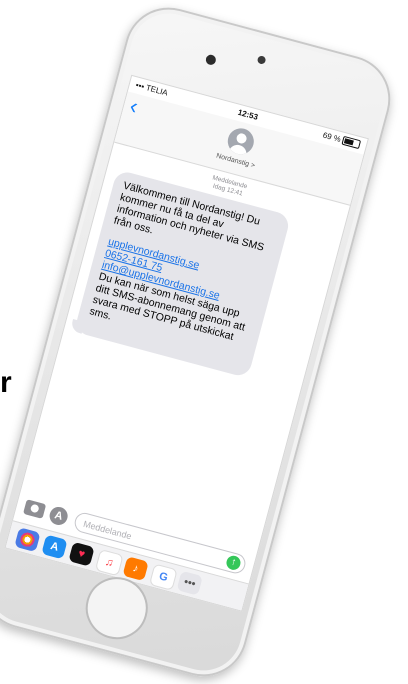 The height and width of the screenshot is (684, 408). What do you see at coordinates (109, 562) in the screenshot?
I see `music-app-icon: ♫` at bounding box center [109, 562].